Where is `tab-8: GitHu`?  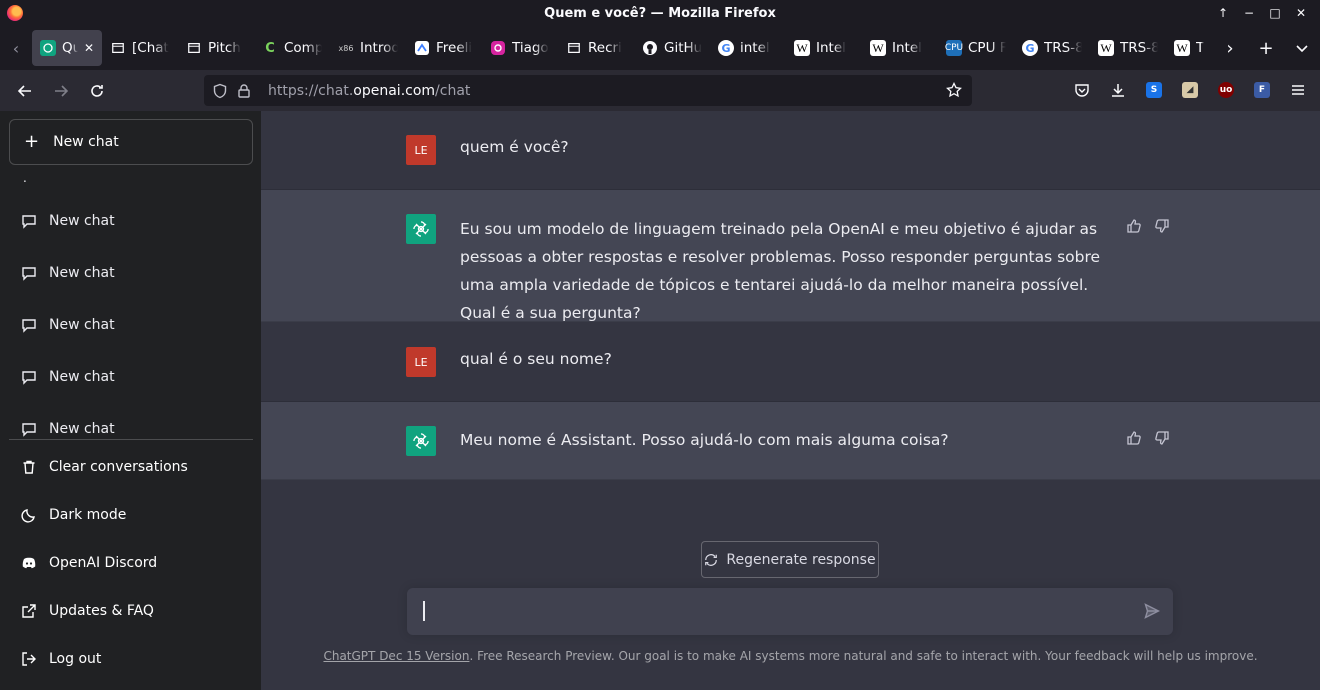 tab-8: GitHu is located at coordinates (672, 48).